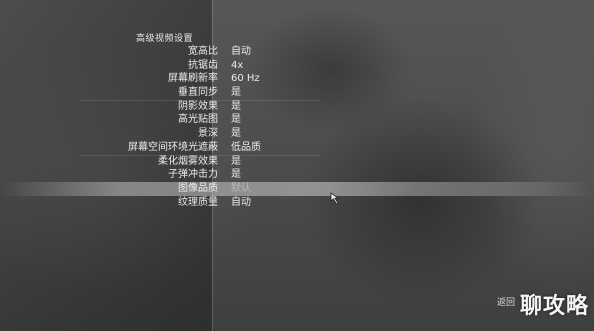 This screenshot has height=331, width=594. I want to click on setting-row-bullet-impact: 子弹冲击力 是, so click(297, 175).